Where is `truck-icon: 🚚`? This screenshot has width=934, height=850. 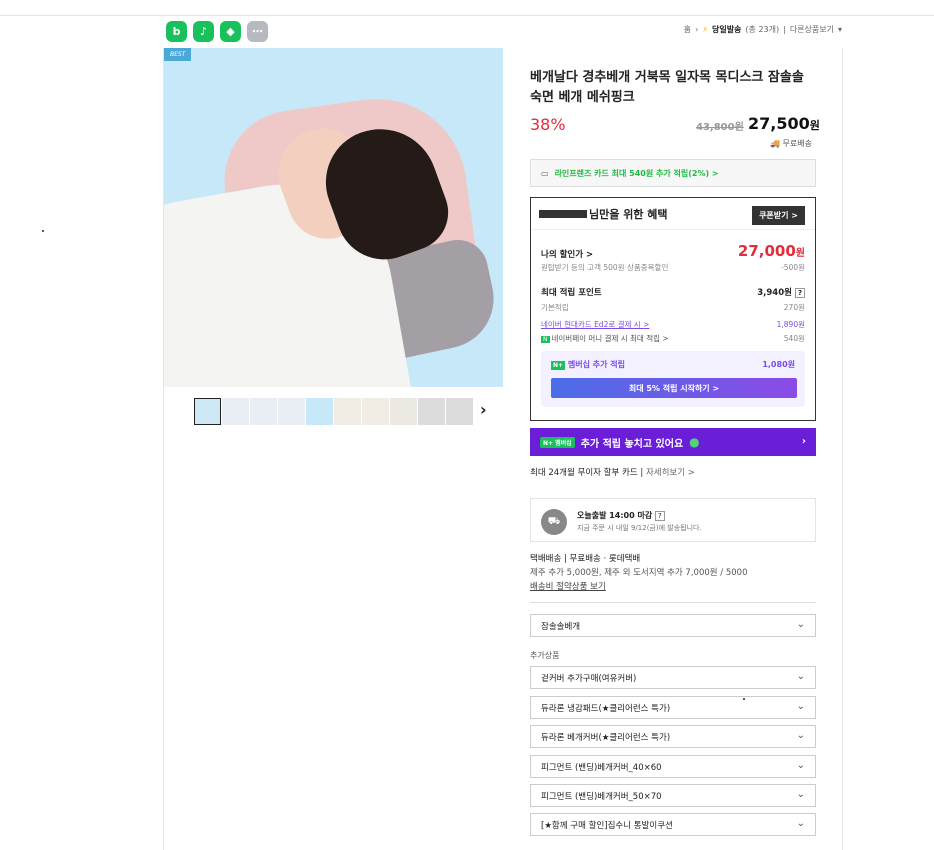 truck-icon: 🚚 is located at coordinates (776, 143).